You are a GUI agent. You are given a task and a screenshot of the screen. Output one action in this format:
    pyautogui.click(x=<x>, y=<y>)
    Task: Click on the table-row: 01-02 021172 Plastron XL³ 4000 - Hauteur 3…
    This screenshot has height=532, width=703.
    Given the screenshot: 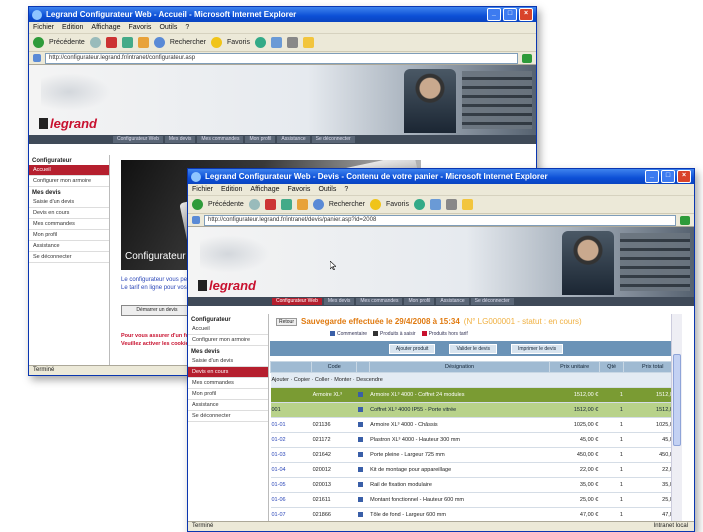 What is the action you would take?
    pyautogui.click(x=476, y=440)
    